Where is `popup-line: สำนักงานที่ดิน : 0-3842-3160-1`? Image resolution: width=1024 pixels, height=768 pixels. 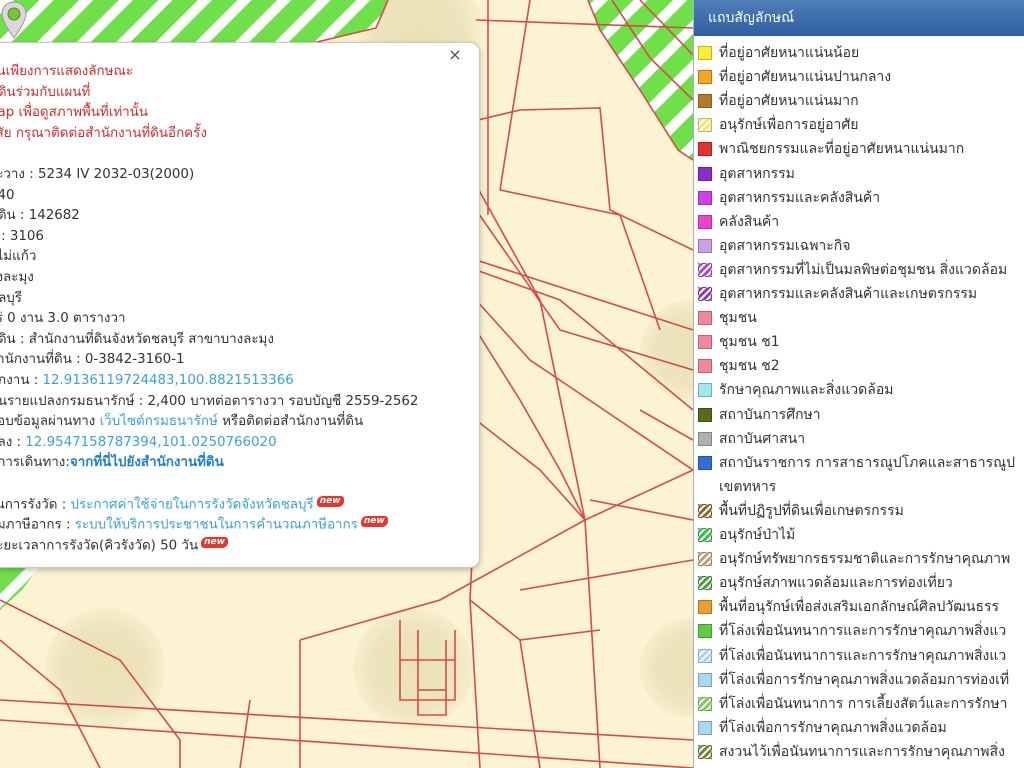
popup-line: สำนักงานที่ดิน : 0-3842-3160-1 is located at coordinates (92, 360).